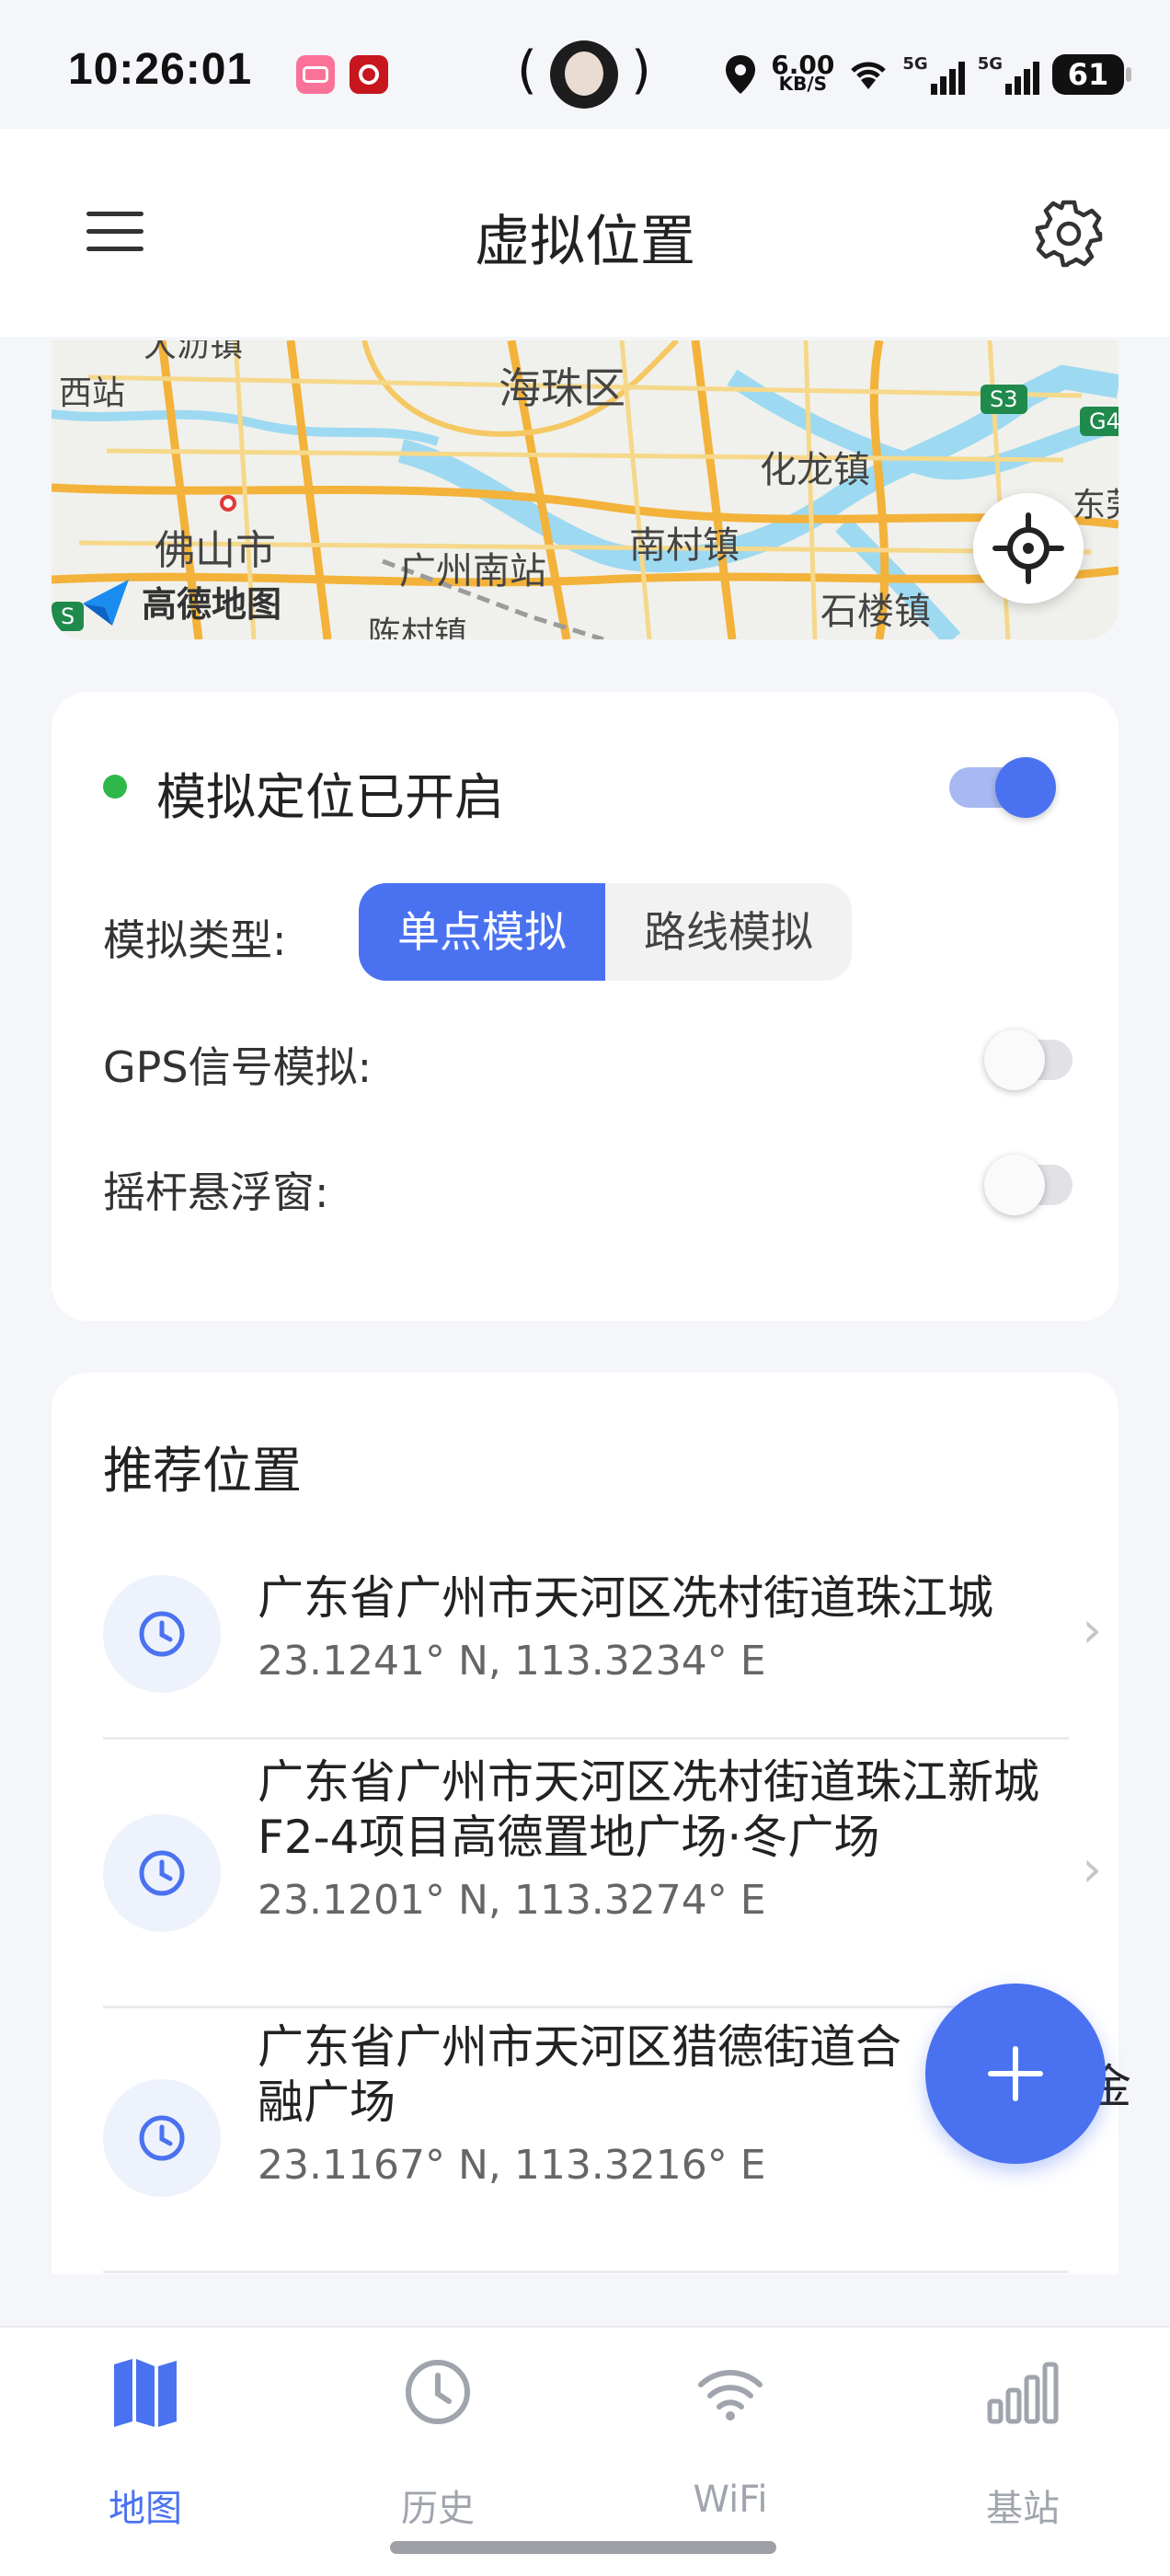 Image resolution: width=1170 pixels, height=2576 pixels. I want to click on gear-icon, so click(1069, 234).